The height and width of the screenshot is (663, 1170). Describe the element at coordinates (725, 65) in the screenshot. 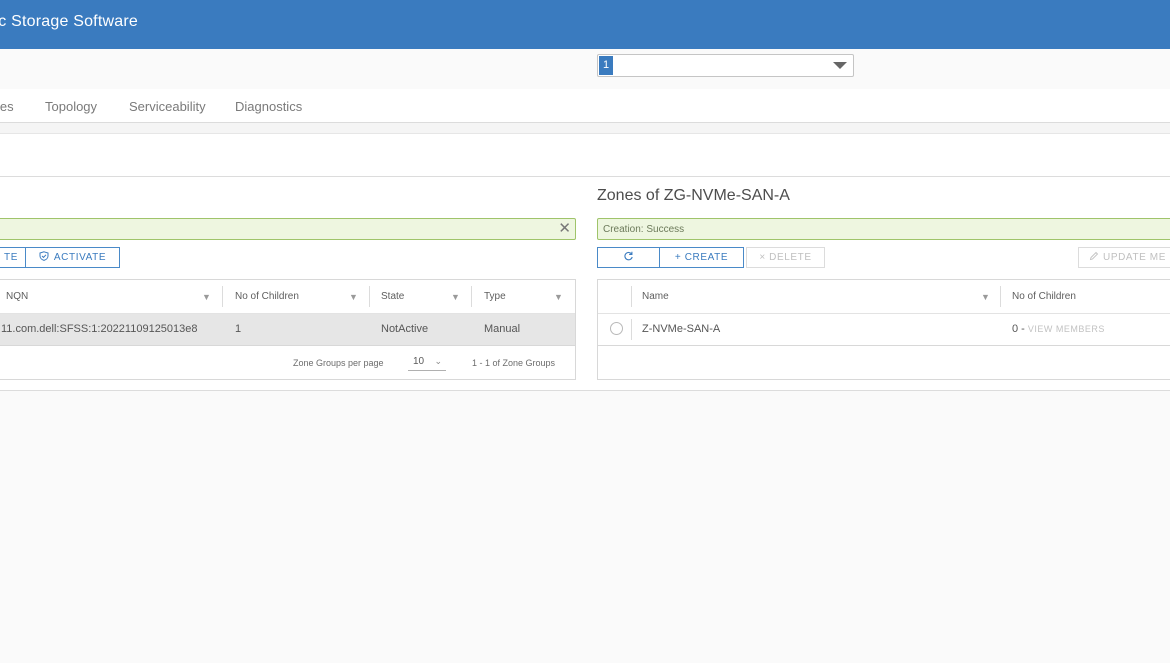

I see `fabric-select: 1` at that location.